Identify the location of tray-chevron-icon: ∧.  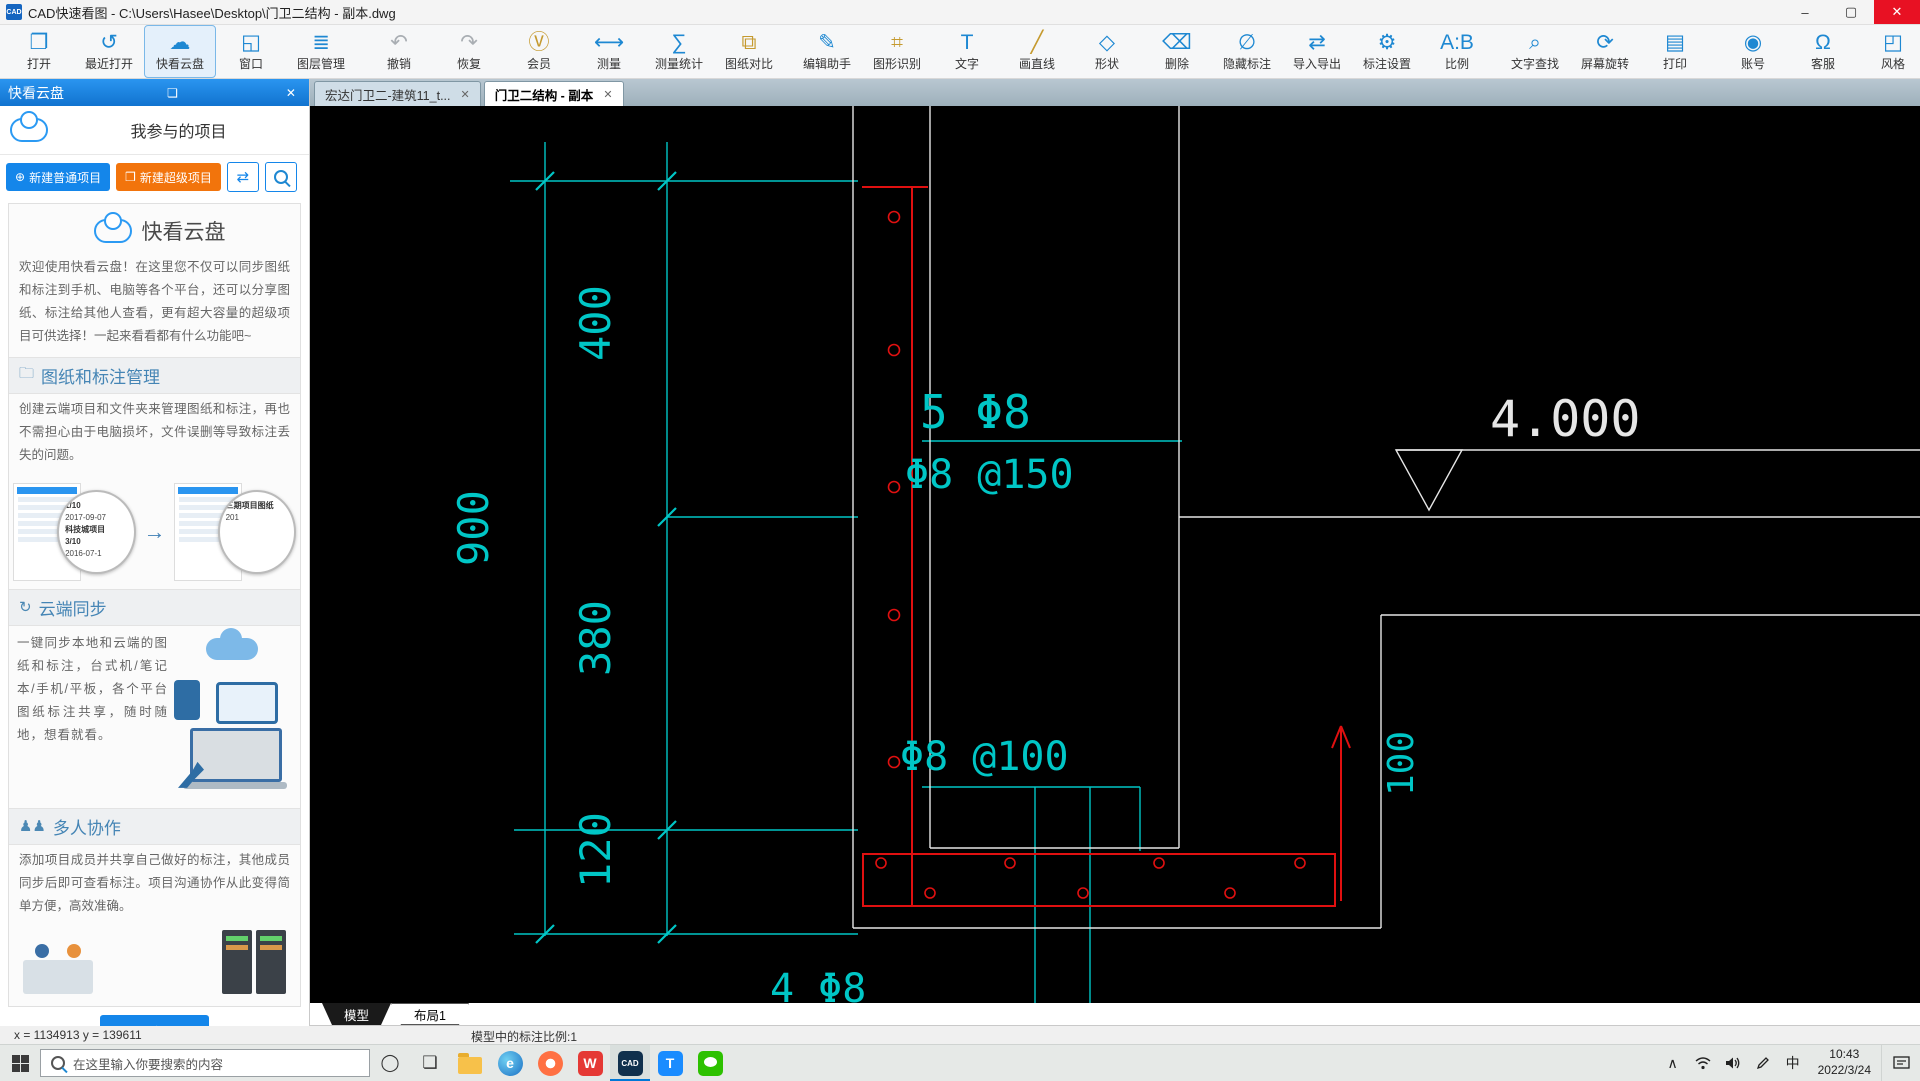
(1673, 1063).